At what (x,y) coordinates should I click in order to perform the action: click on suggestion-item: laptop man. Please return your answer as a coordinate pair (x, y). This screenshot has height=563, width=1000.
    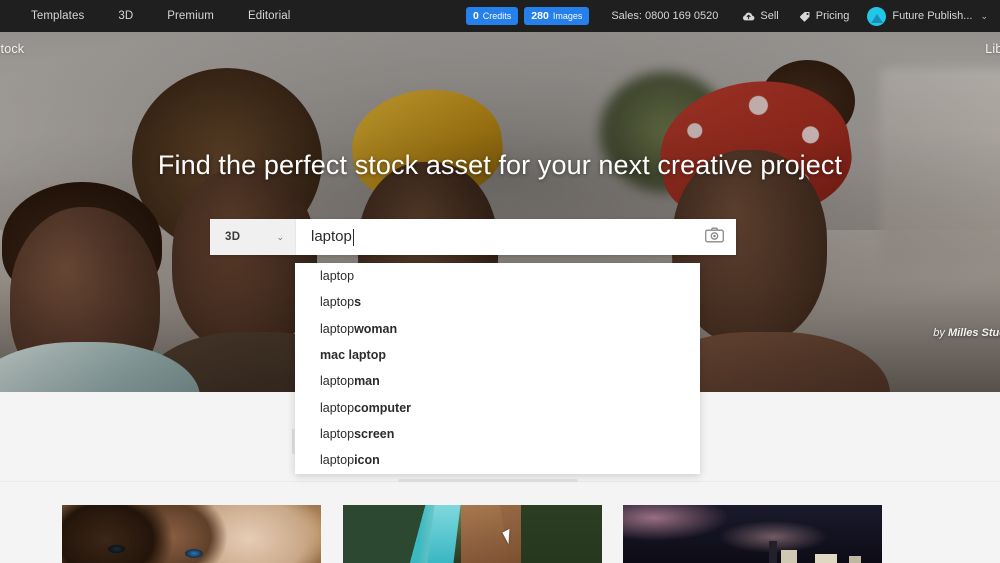
    Looking at the image, I should click on (497, 381).